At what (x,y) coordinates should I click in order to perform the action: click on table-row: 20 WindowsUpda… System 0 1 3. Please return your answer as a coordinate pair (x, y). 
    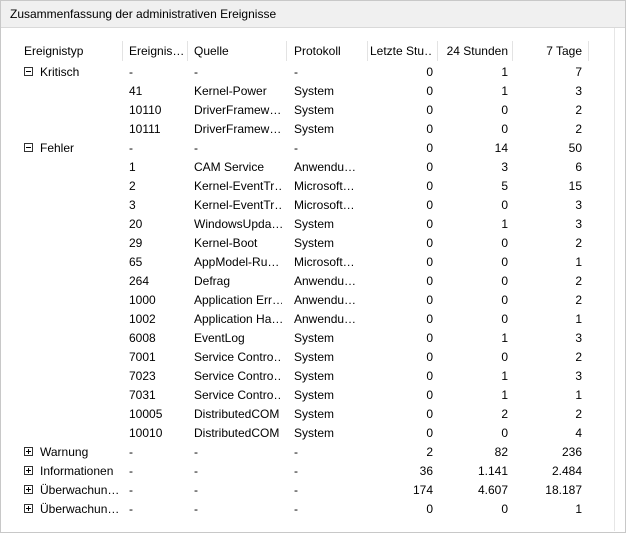
    Looking at the image, I should click on (318, 224).